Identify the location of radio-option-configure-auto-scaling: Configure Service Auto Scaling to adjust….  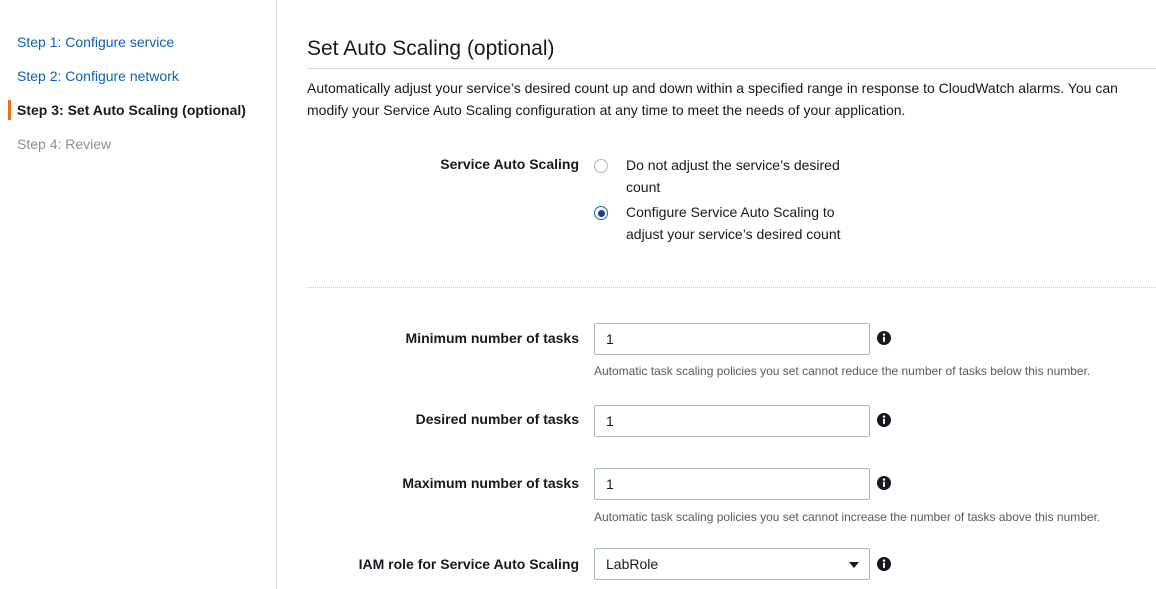
(725, 224).